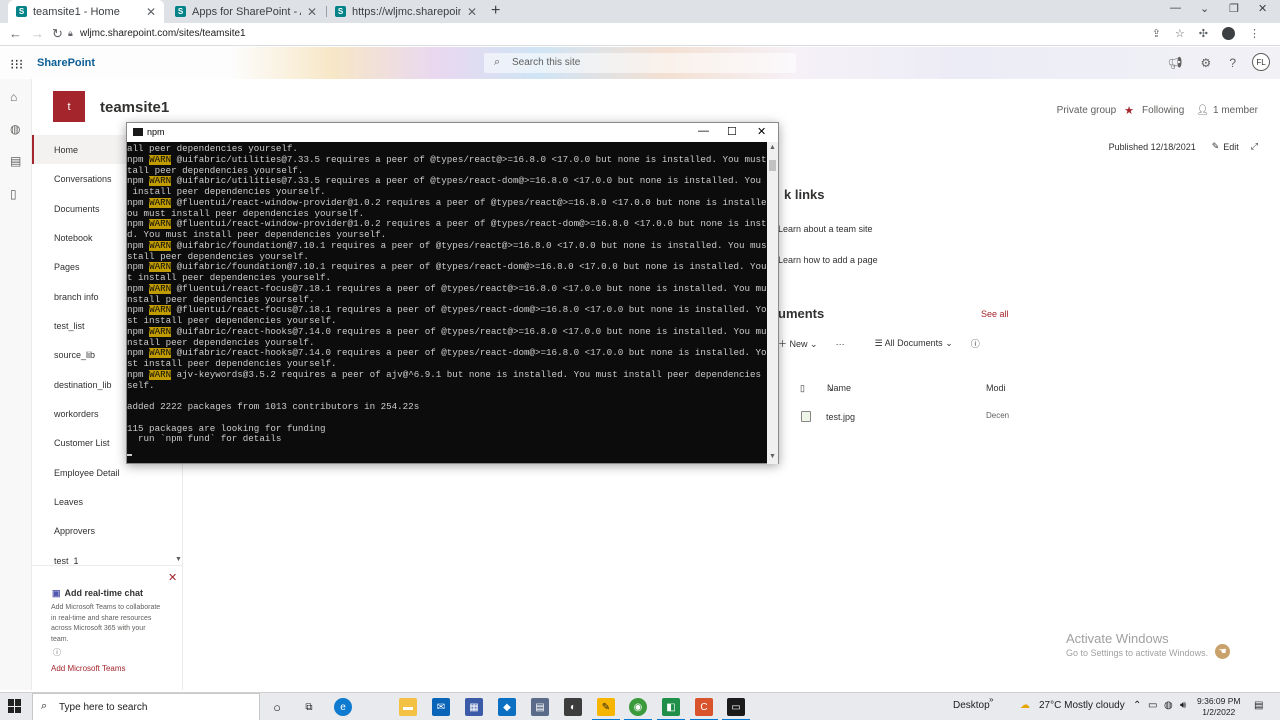 The width and height of the screenshot is (1280, 720). Describe the element at coordinates (772, 456) in the screenshot. I see `scroll-down-icon: ▼` at that location.